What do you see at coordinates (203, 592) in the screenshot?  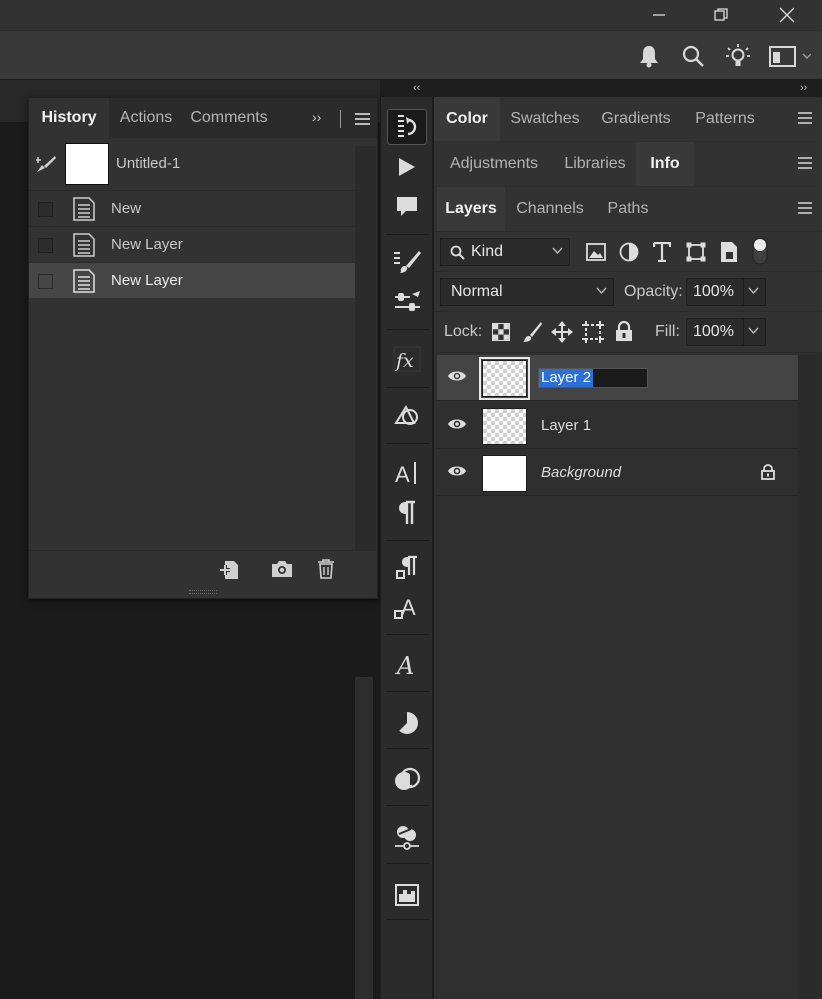 I see `panel-resize-grip` at bounding box center [203, 592].